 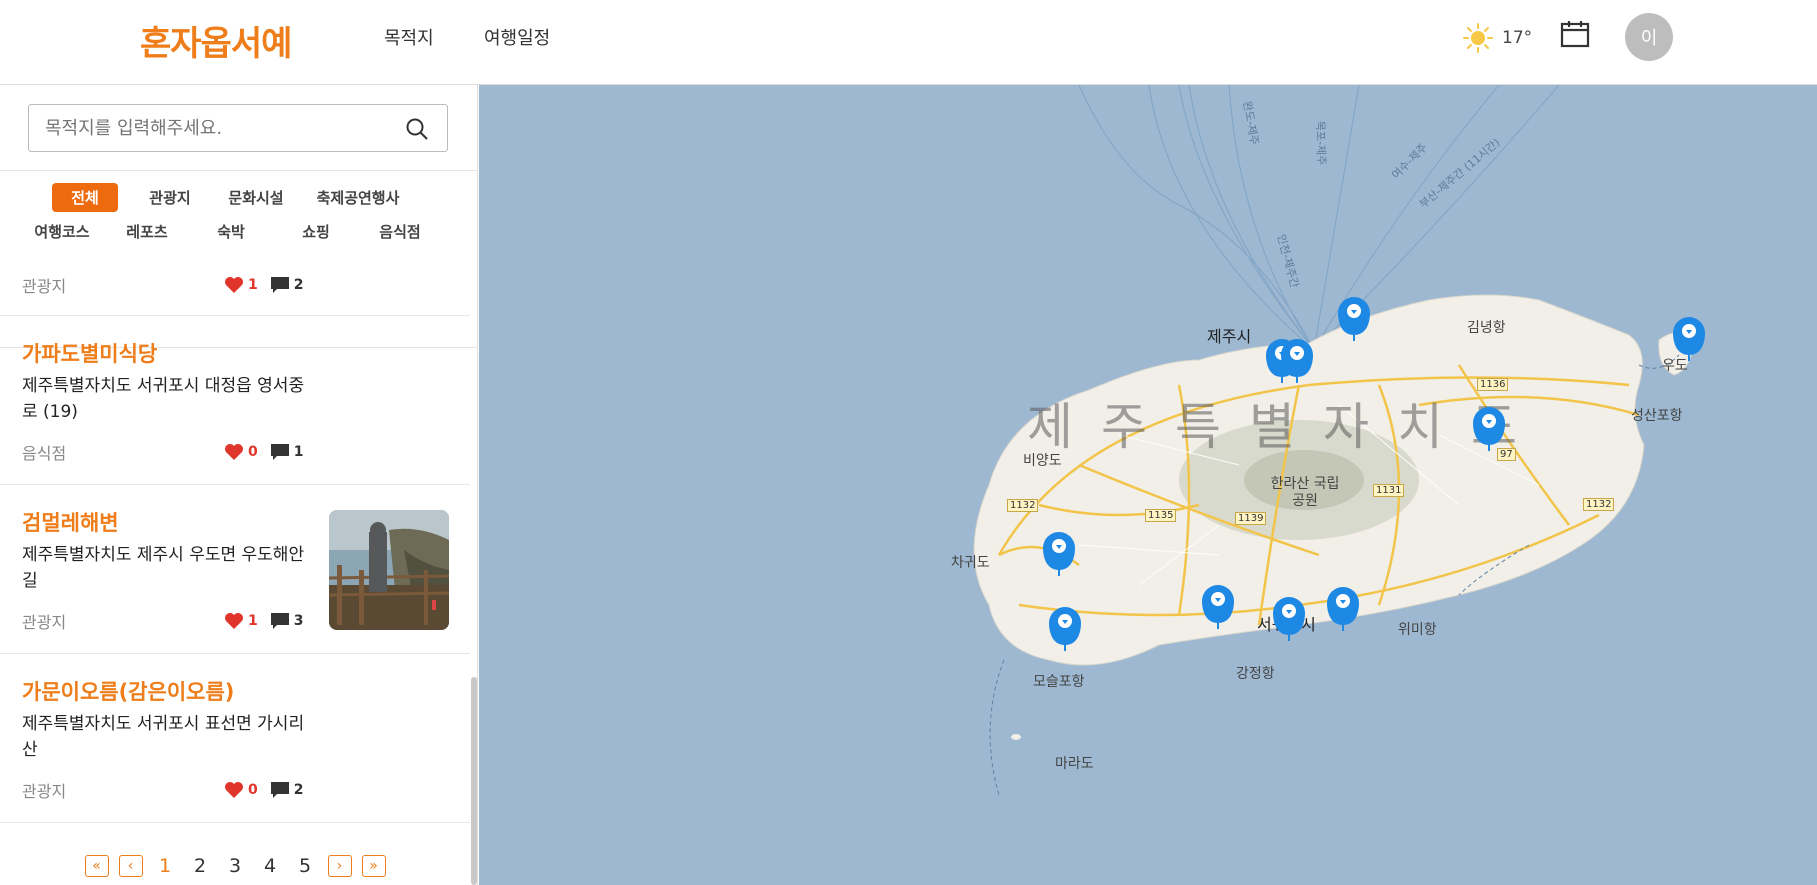 I want to click on next-page-button: ›, so click(x=339, y=866).